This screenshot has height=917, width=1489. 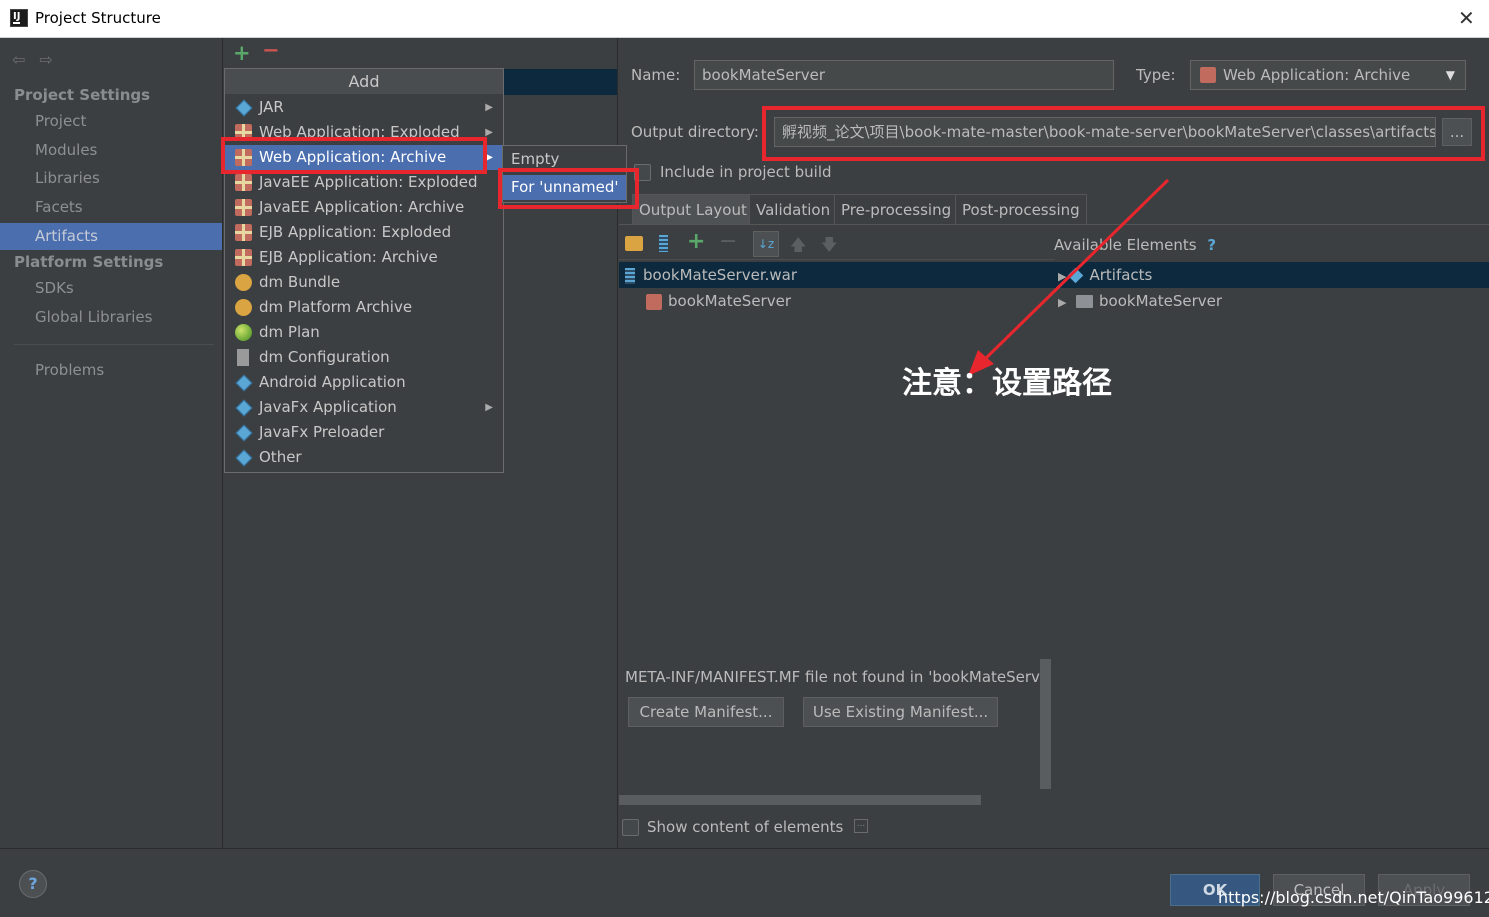 I want to click on annotation-arrow-line, so click(x=1075, y=271).